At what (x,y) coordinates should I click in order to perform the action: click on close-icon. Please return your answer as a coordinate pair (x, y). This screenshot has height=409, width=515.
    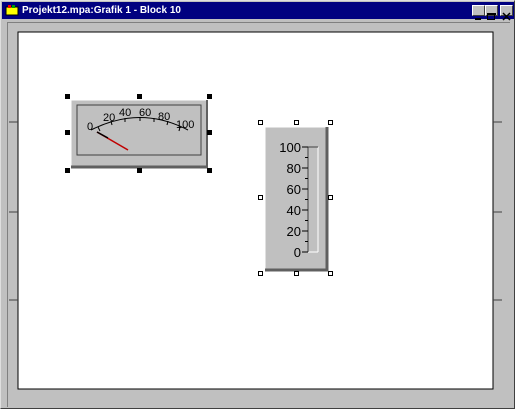
    Looking at the image, I should click on (506, 16).